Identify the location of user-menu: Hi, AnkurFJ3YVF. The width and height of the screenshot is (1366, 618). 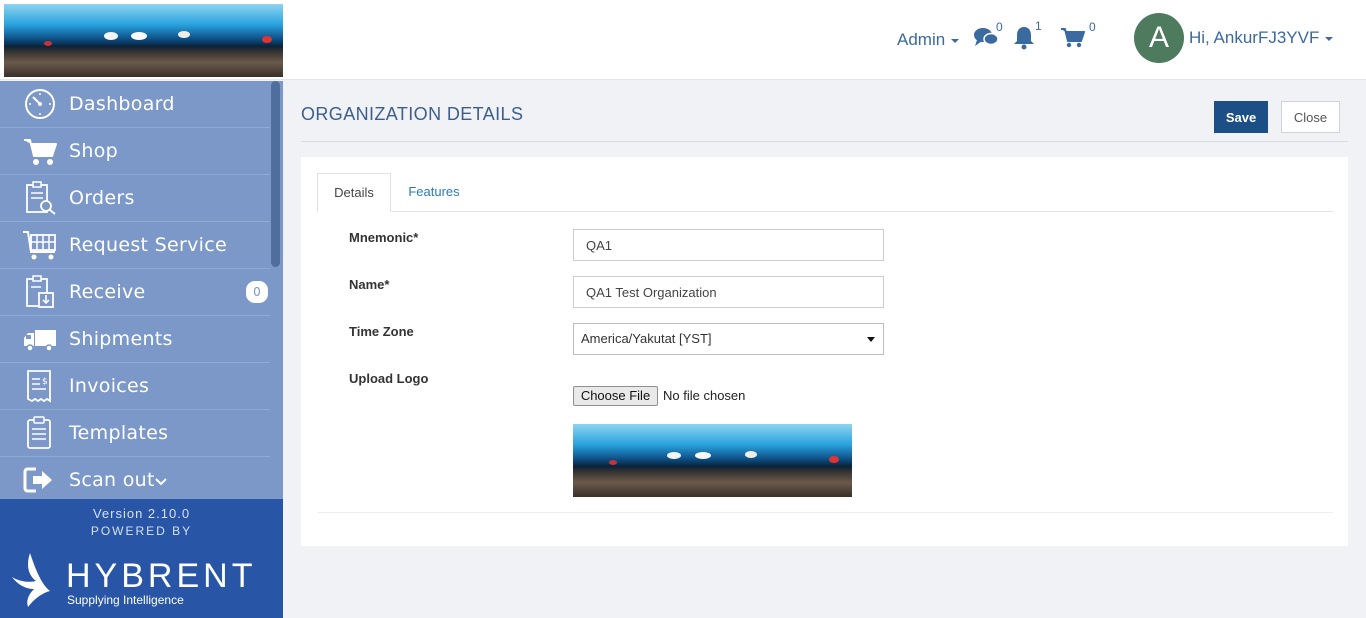
(1261, 38).